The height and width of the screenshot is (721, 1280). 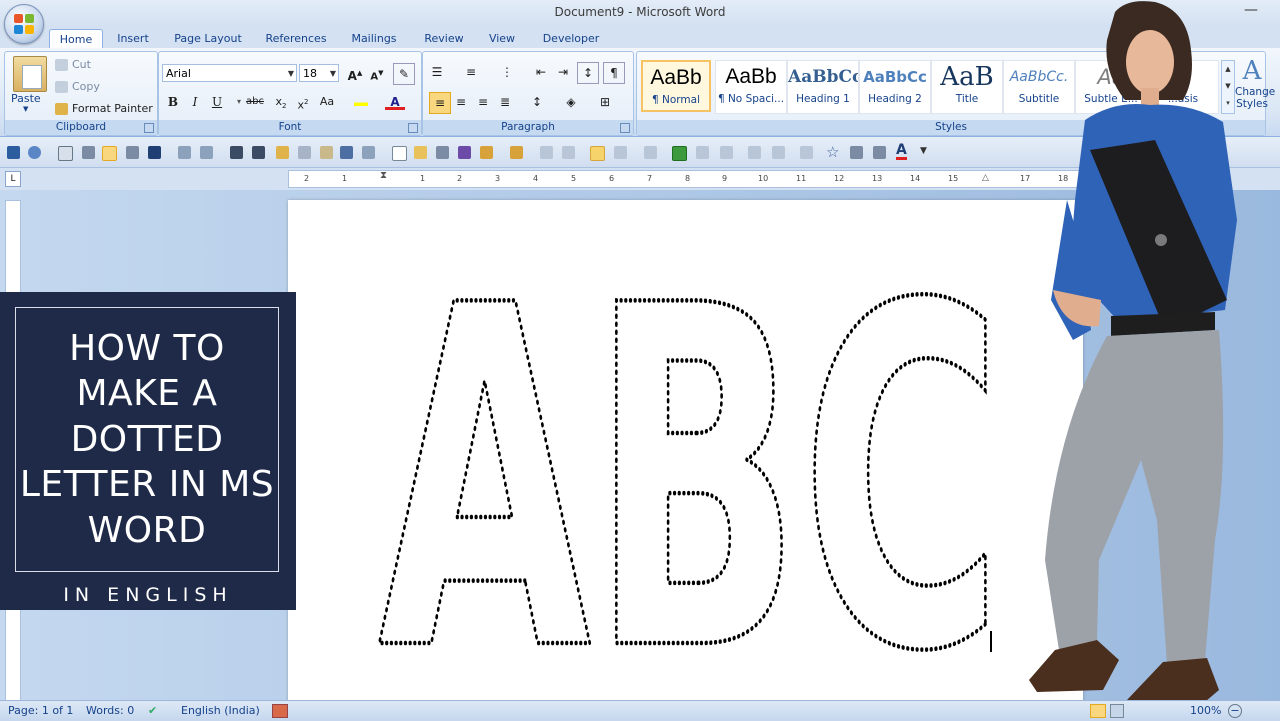 I want to click on tab-selector-icon: L, so click(x=13, y=179).